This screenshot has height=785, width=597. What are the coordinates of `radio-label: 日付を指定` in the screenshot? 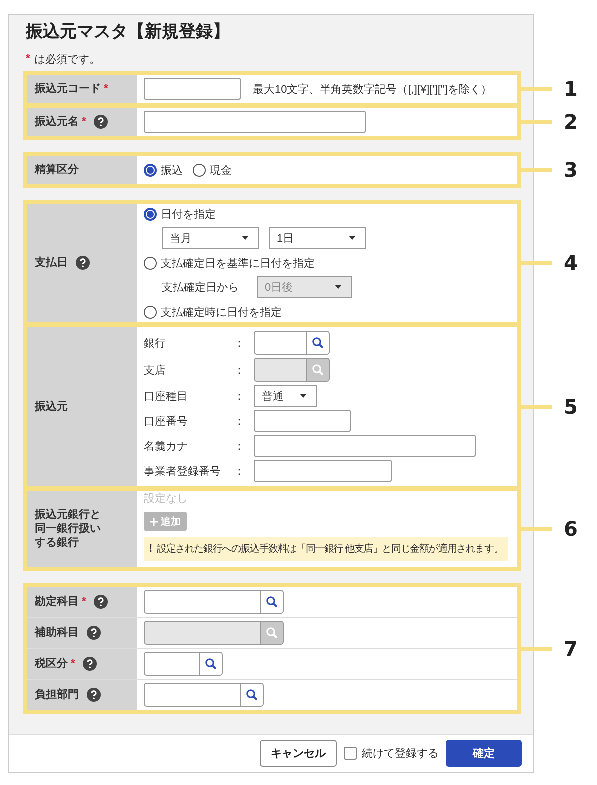 It's located at (188, 215).